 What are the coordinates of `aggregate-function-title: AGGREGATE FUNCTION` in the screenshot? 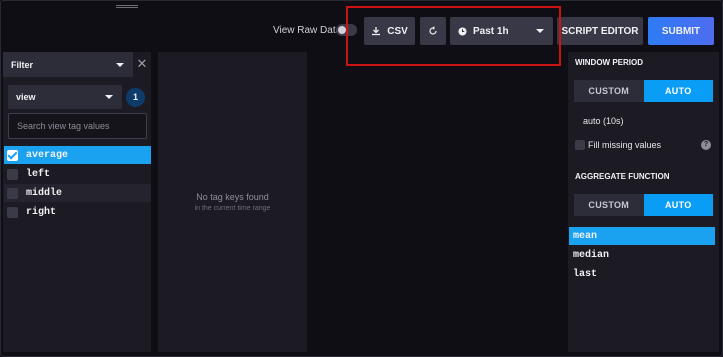 It's located at (622, 176).